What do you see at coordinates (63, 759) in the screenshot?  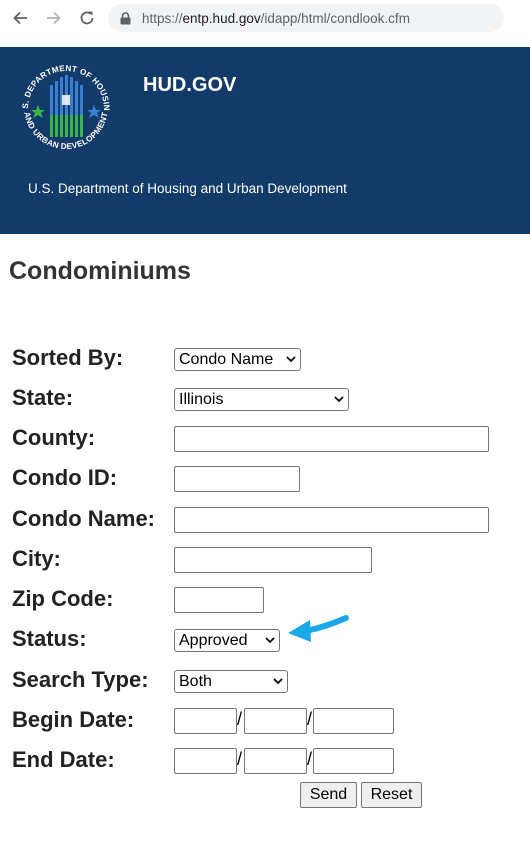 I see `end-date-label: End Date:` at bounding box center [63, 759].